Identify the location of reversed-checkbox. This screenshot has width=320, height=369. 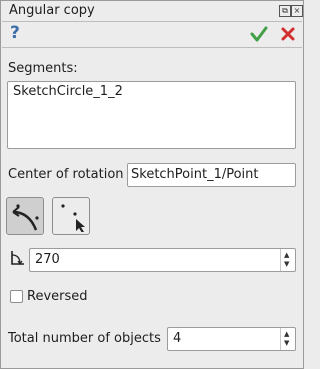
(16, 296).